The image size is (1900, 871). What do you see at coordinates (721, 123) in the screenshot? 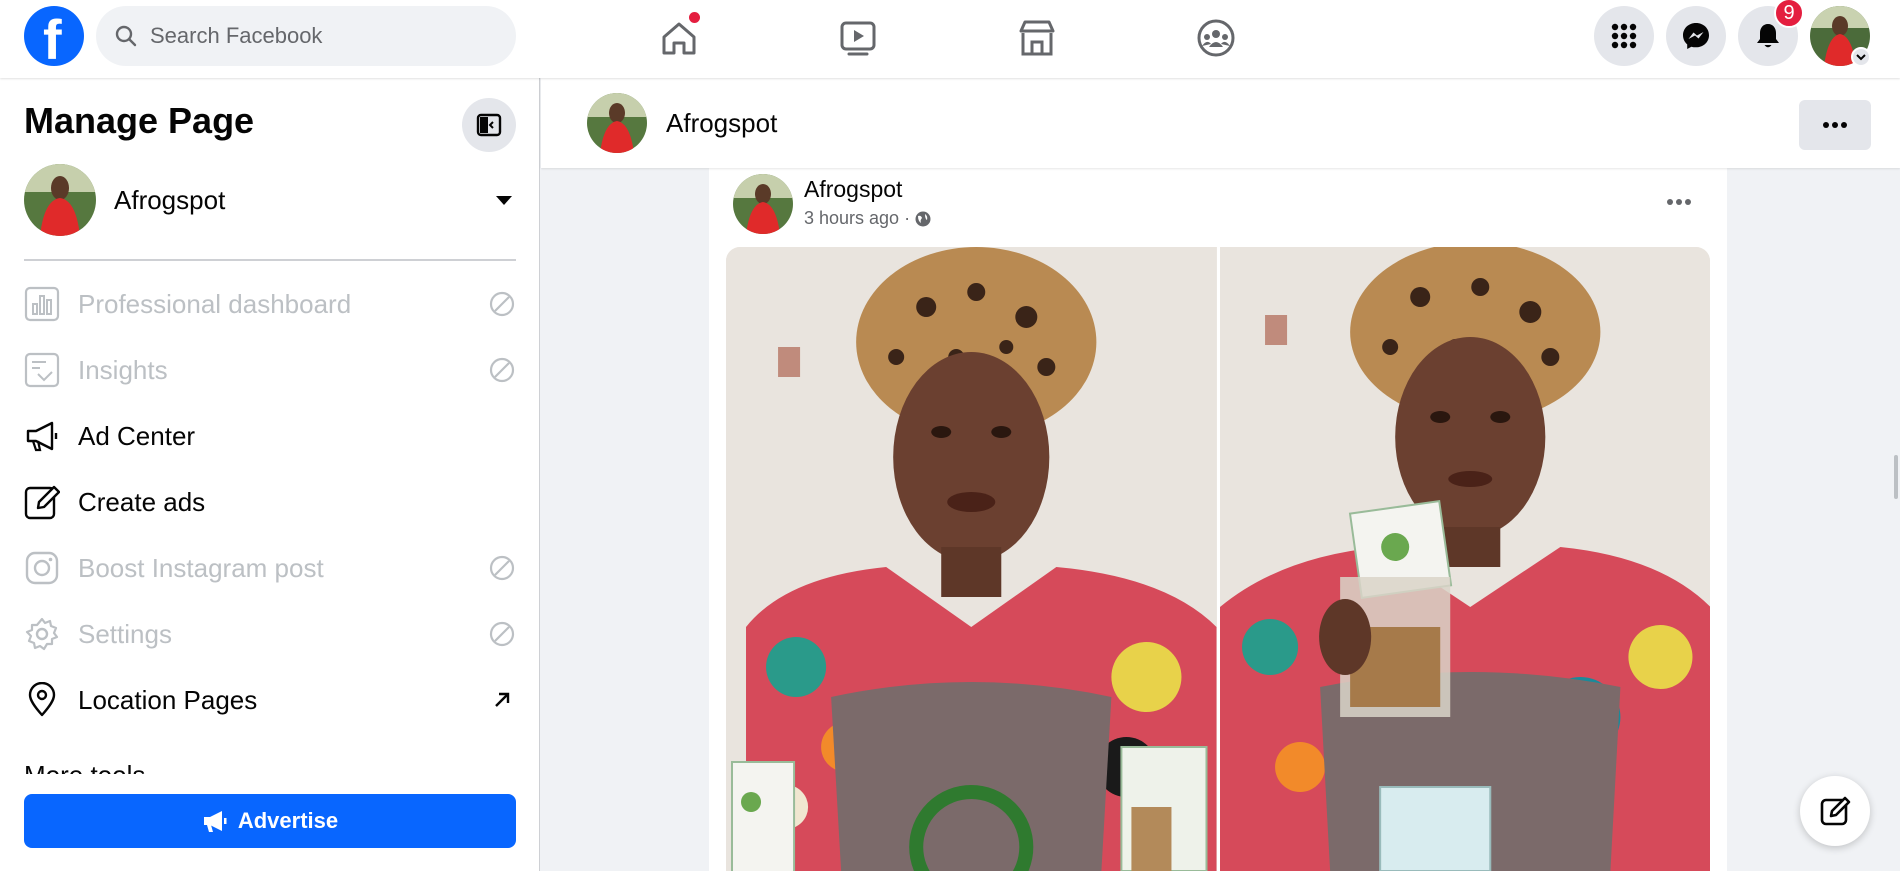
I see `page-header-name: Afrogspot` at bounding box center [721, 123].